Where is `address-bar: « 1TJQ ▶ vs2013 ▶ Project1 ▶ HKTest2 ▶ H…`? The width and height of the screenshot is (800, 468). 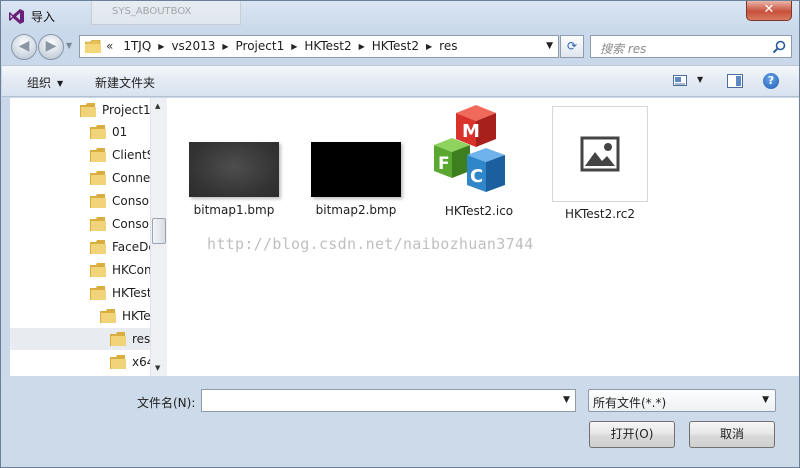
address-bar: « 1TJQ ▶ vs2013 ▶ Project1 ▶ HKTest2 ▶ H… is located at coordinates (319, 46).